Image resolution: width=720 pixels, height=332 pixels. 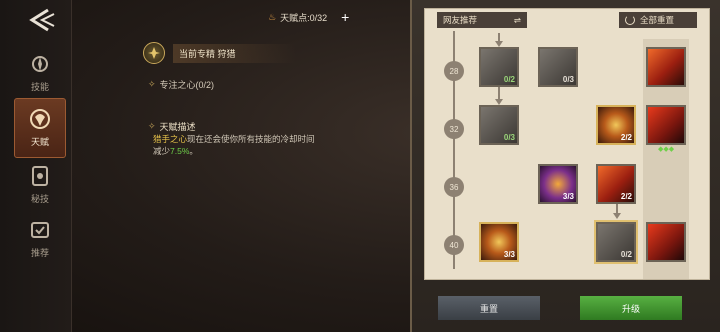 I want to click on nav-item-skill: 技能, so click(x=40, y=75).